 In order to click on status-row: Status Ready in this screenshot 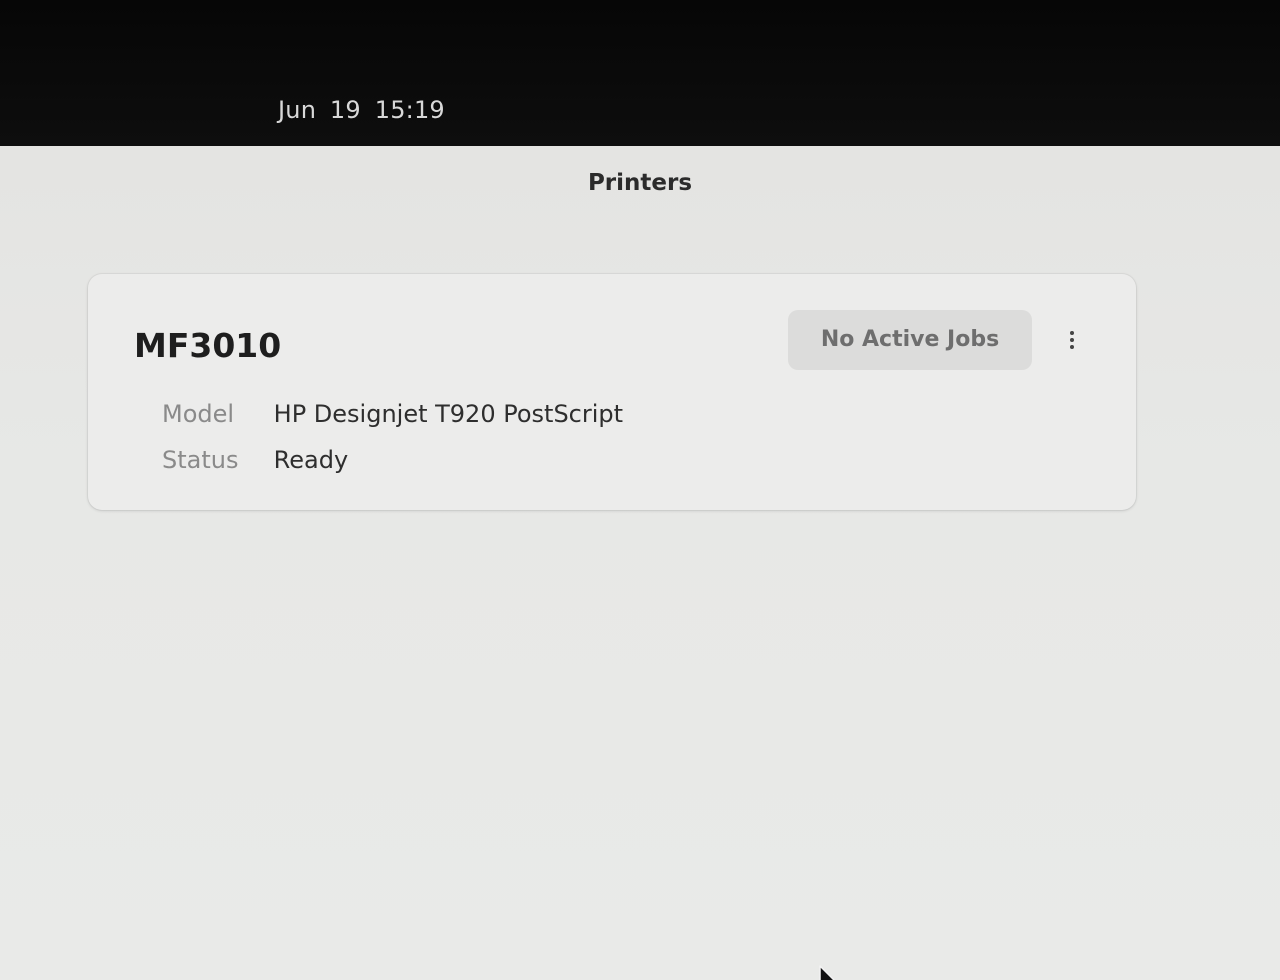, I will do `click(255, 460)`.